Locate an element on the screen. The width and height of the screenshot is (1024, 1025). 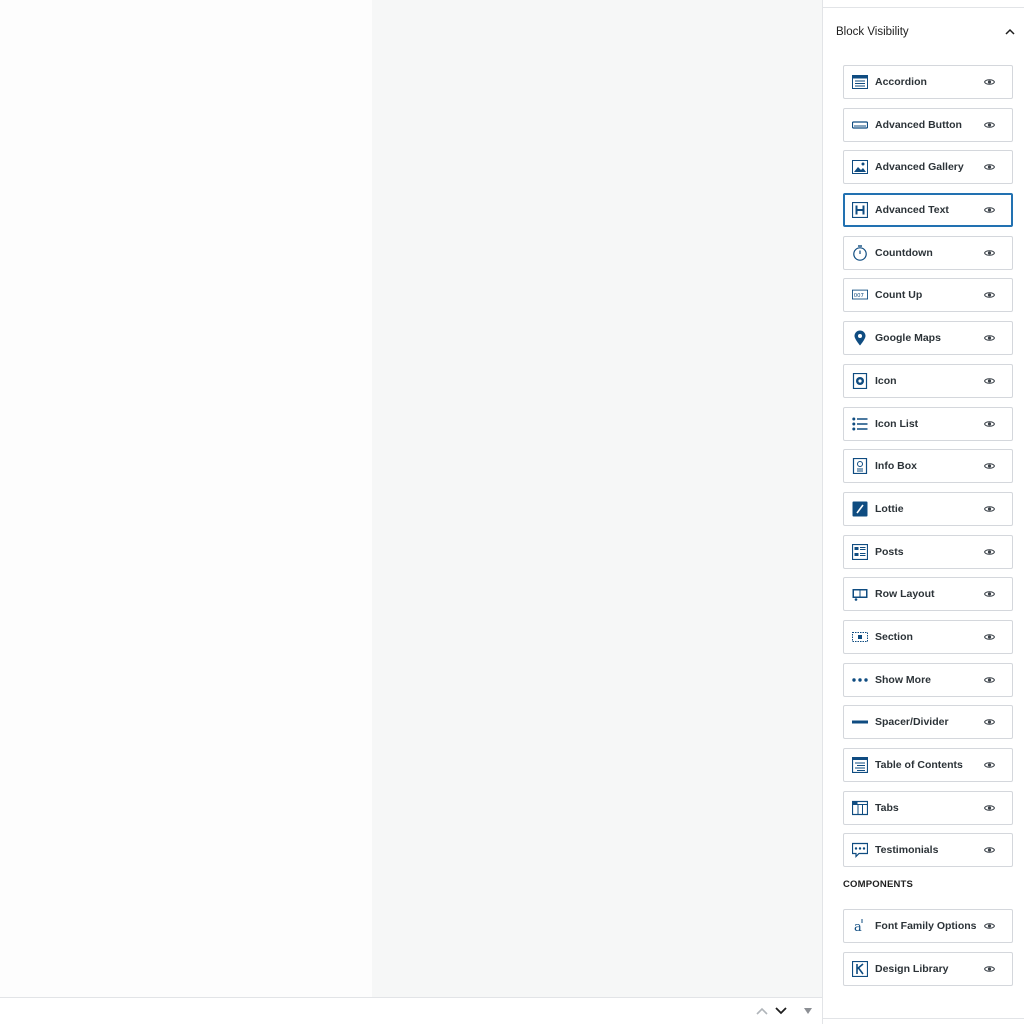
design-library-icon is located at coordinates (860, 968).